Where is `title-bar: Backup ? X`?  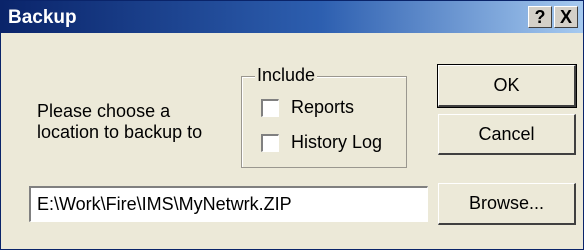
title-bar: Backup ? X is located at coordinates (292, 17).